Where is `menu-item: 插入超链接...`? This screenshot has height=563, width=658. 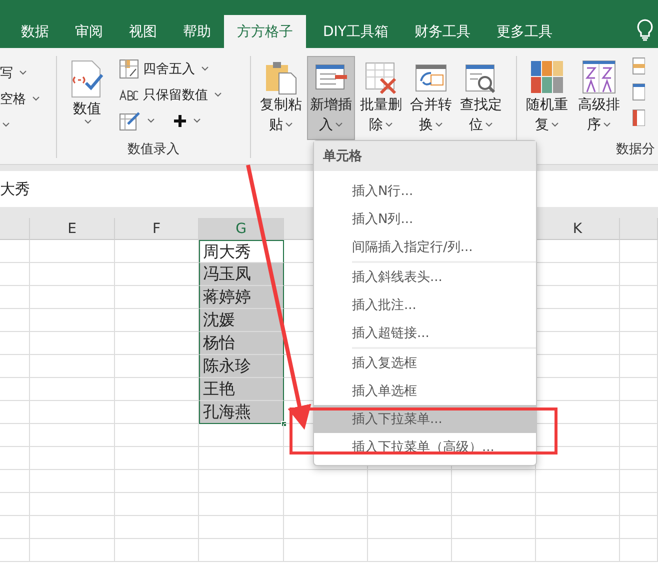
menu-item: 插入超链接... is located at coordinates (425, 333).